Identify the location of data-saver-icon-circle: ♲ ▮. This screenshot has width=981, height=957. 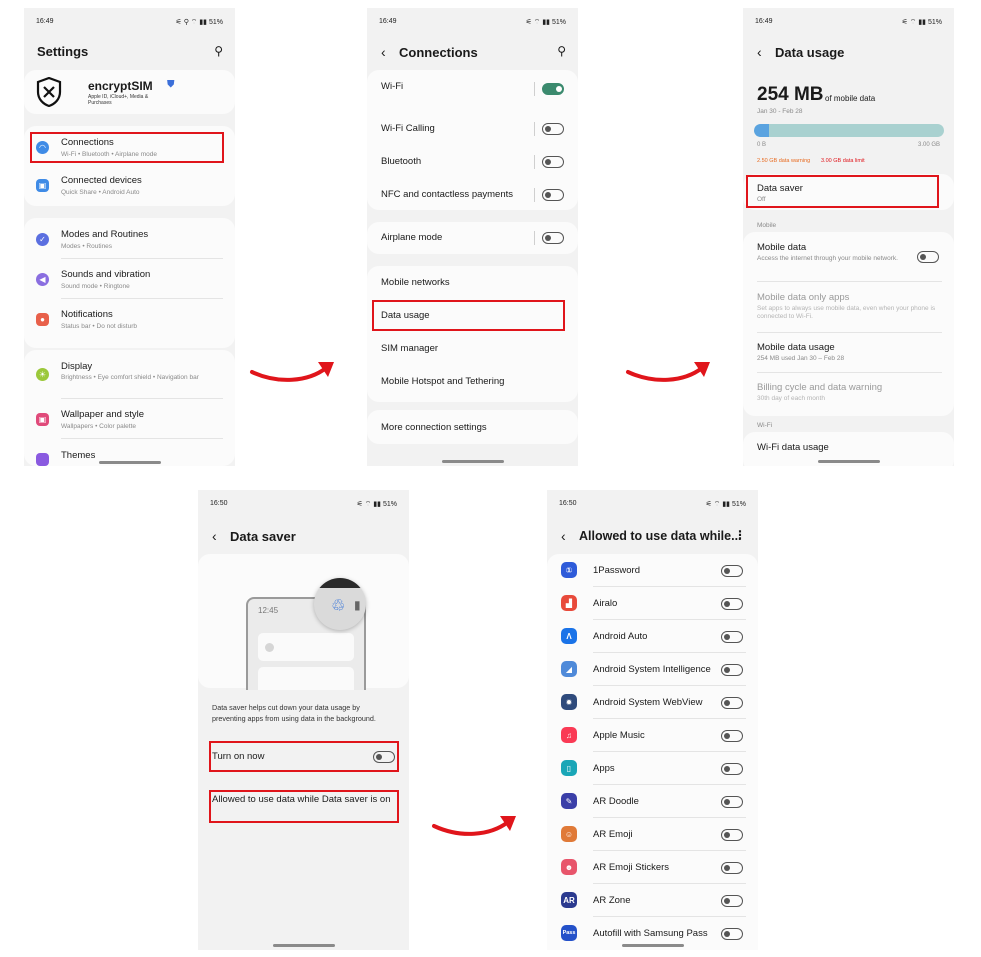
(340, 604).